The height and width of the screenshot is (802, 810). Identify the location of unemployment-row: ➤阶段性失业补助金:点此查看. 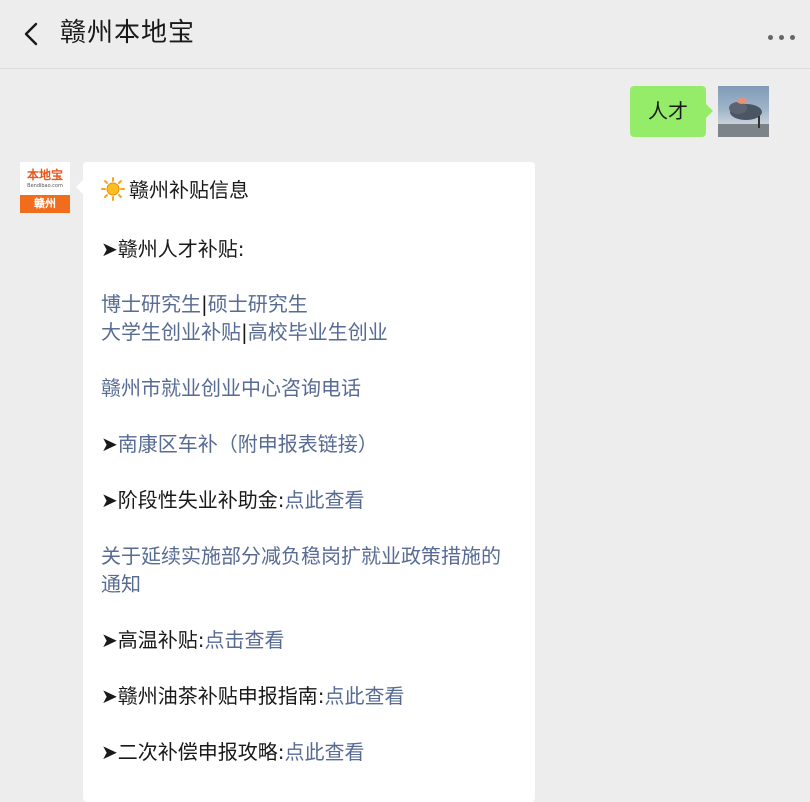
(233, 500).